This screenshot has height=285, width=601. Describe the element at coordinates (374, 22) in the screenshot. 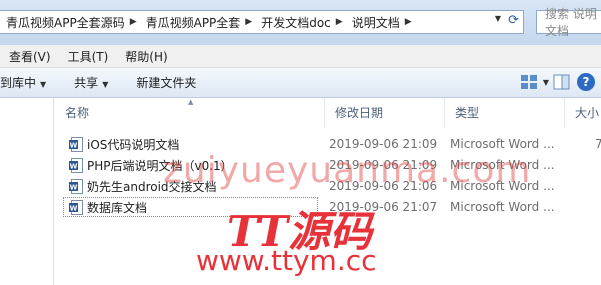

I see `breadcrumb-current: 说明文档` at that location.